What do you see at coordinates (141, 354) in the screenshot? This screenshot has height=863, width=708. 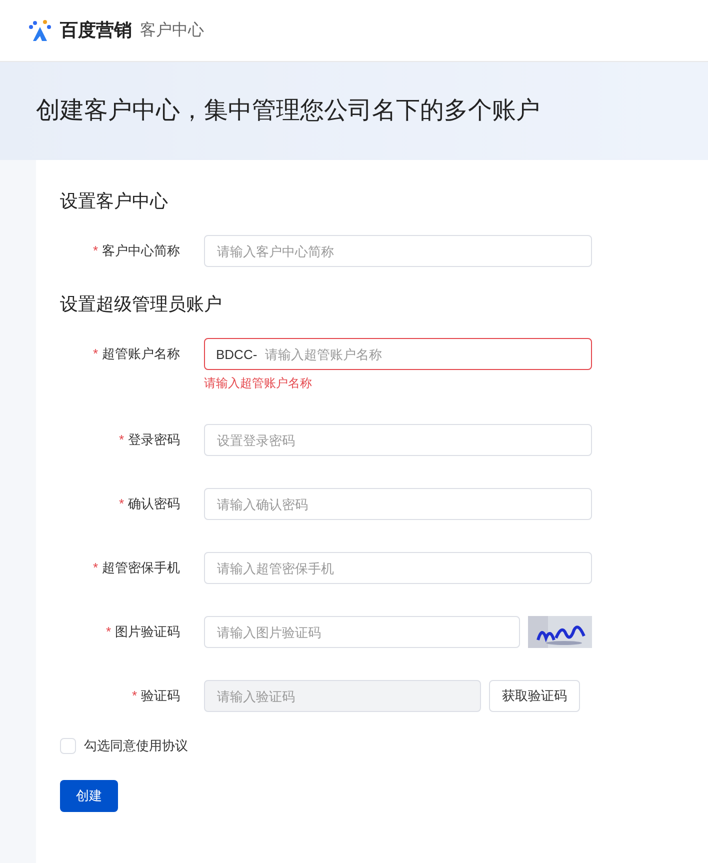 I see `field-label: 超管账户名称` at bounding box center [141, 354].